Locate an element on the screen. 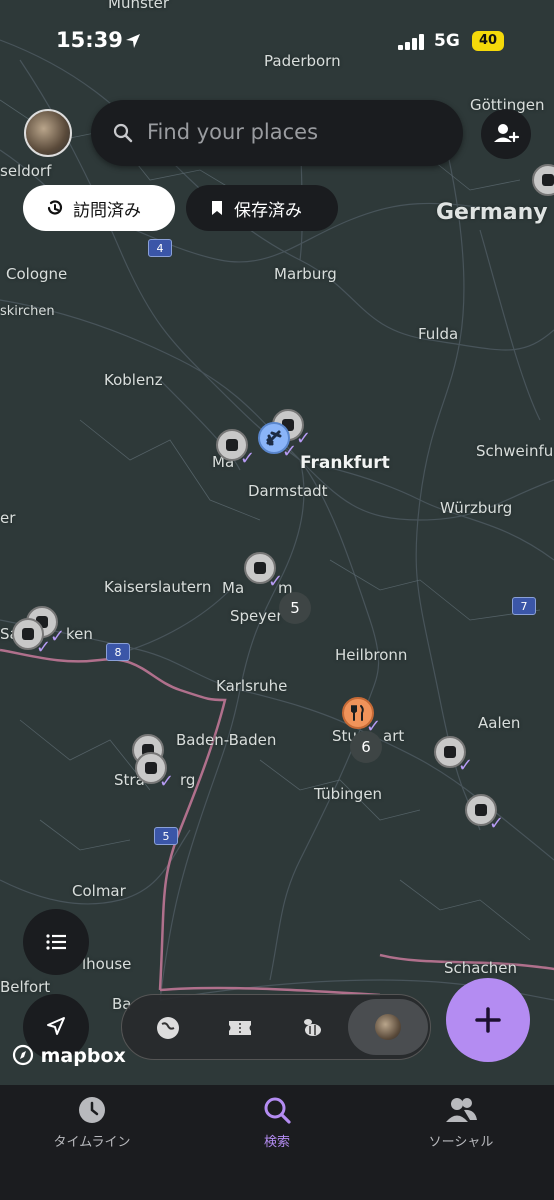  bottom-tab-bar: タイムライン 検索 ソーシャル is located at coordinates (277, 1142).